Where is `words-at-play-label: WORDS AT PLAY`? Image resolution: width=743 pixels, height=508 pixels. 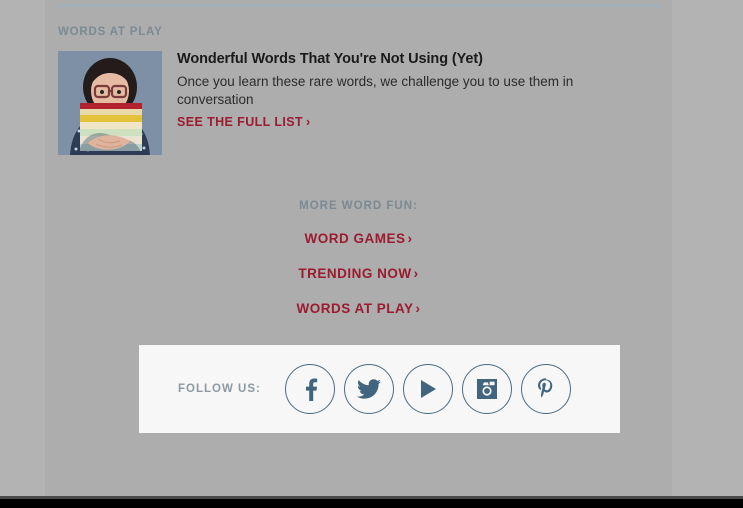 words-at-play-label: WORDS AT PLAY is located at coordinates (355, 308).